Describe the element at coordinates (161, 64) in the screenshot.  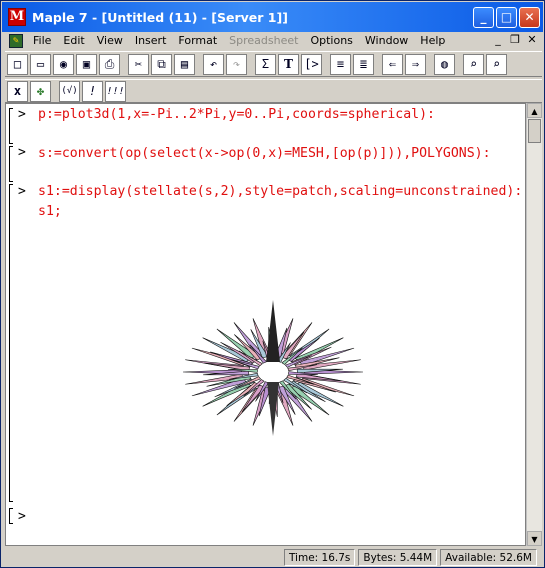
I see `copy-icon: ⧉` at that location.